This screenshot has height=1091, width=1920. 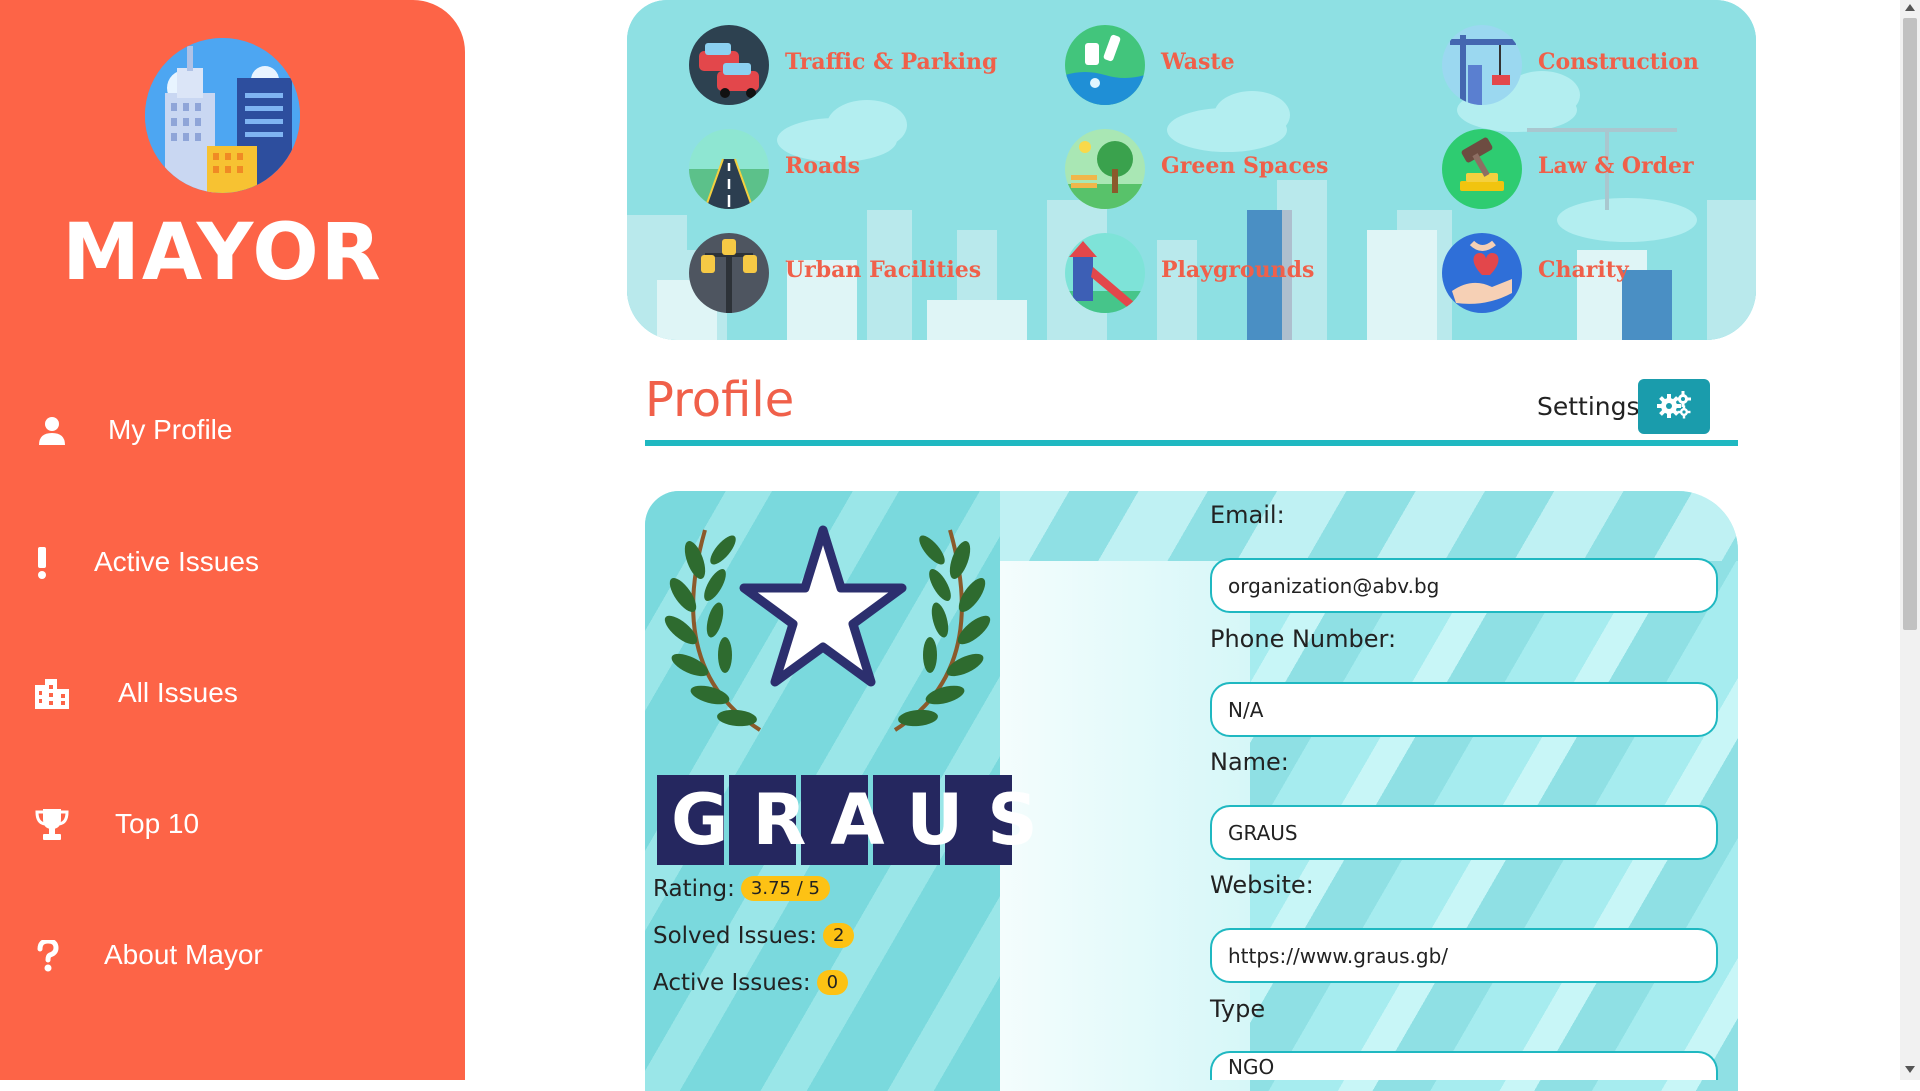 What do you see at coordinates (52, 431) in the screenshot?
I see `user-icon` at bounding box center [52, 431].